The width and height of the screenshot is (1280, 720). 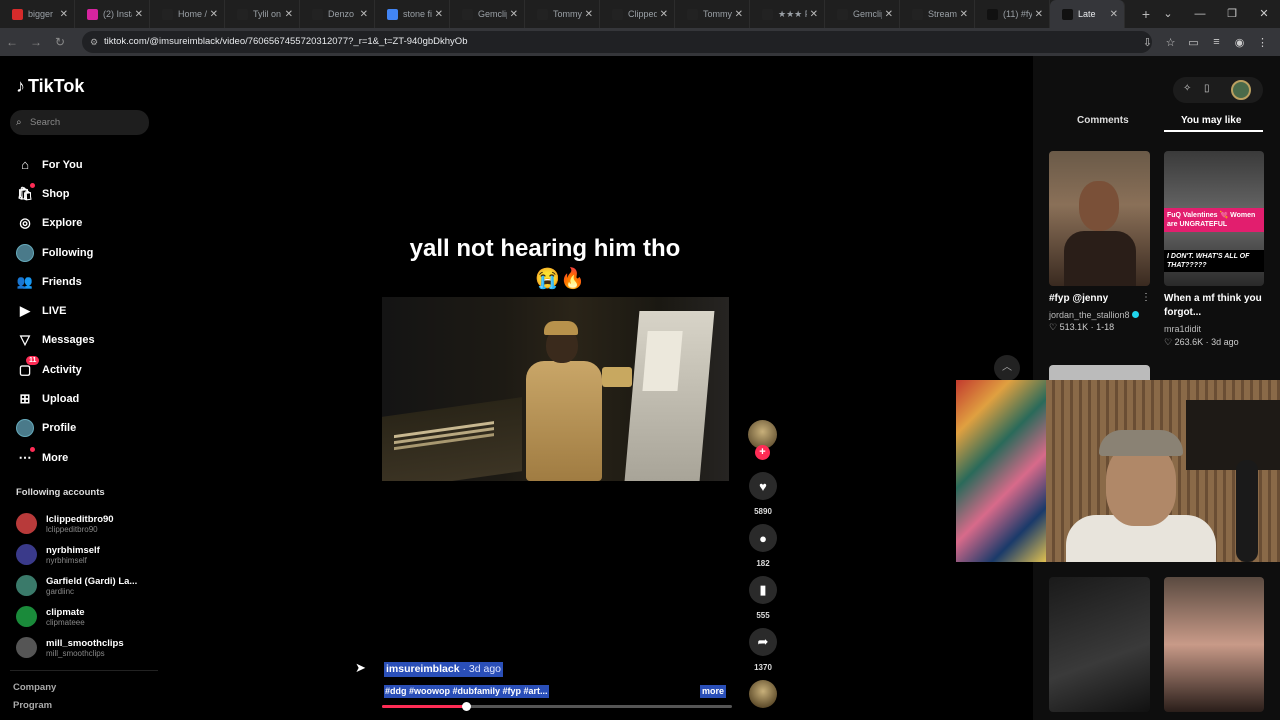 I want to click on tab-comments: Comments, so click(x=1103, y=120).